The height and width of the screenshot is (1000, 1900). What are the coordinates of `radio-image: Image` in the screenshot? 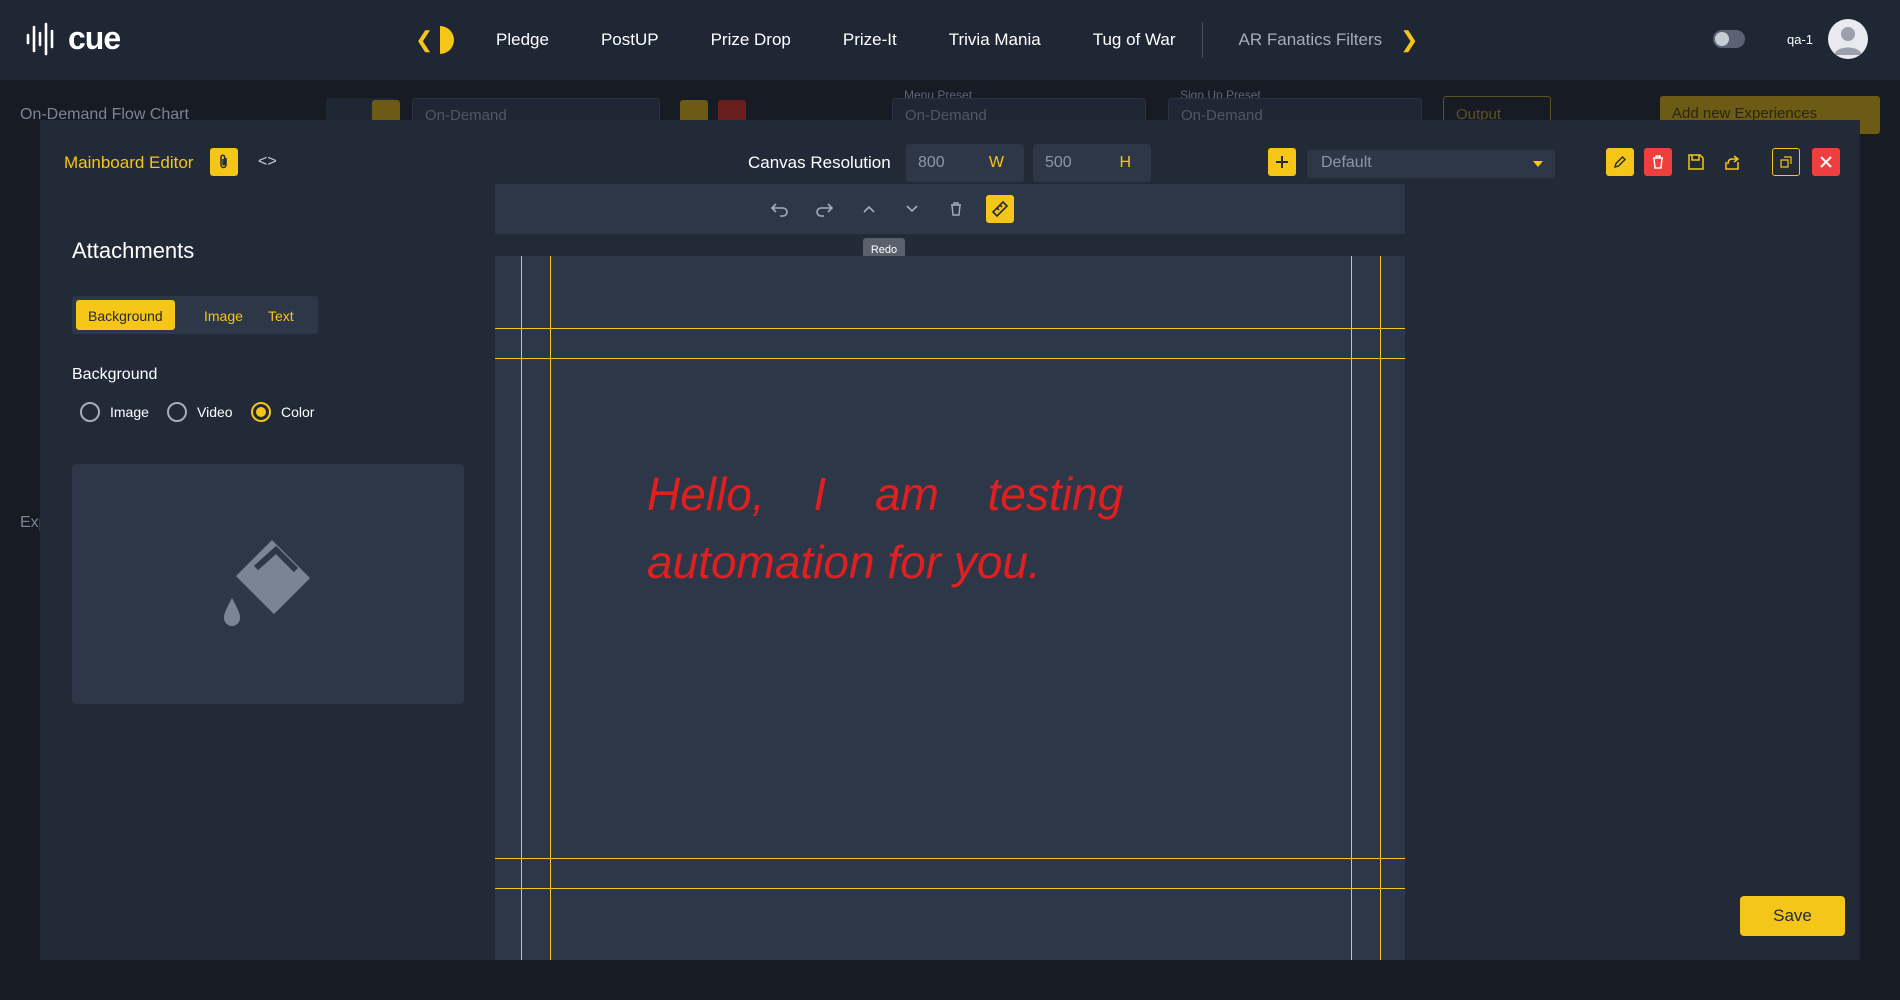 It's located at (114, 412).